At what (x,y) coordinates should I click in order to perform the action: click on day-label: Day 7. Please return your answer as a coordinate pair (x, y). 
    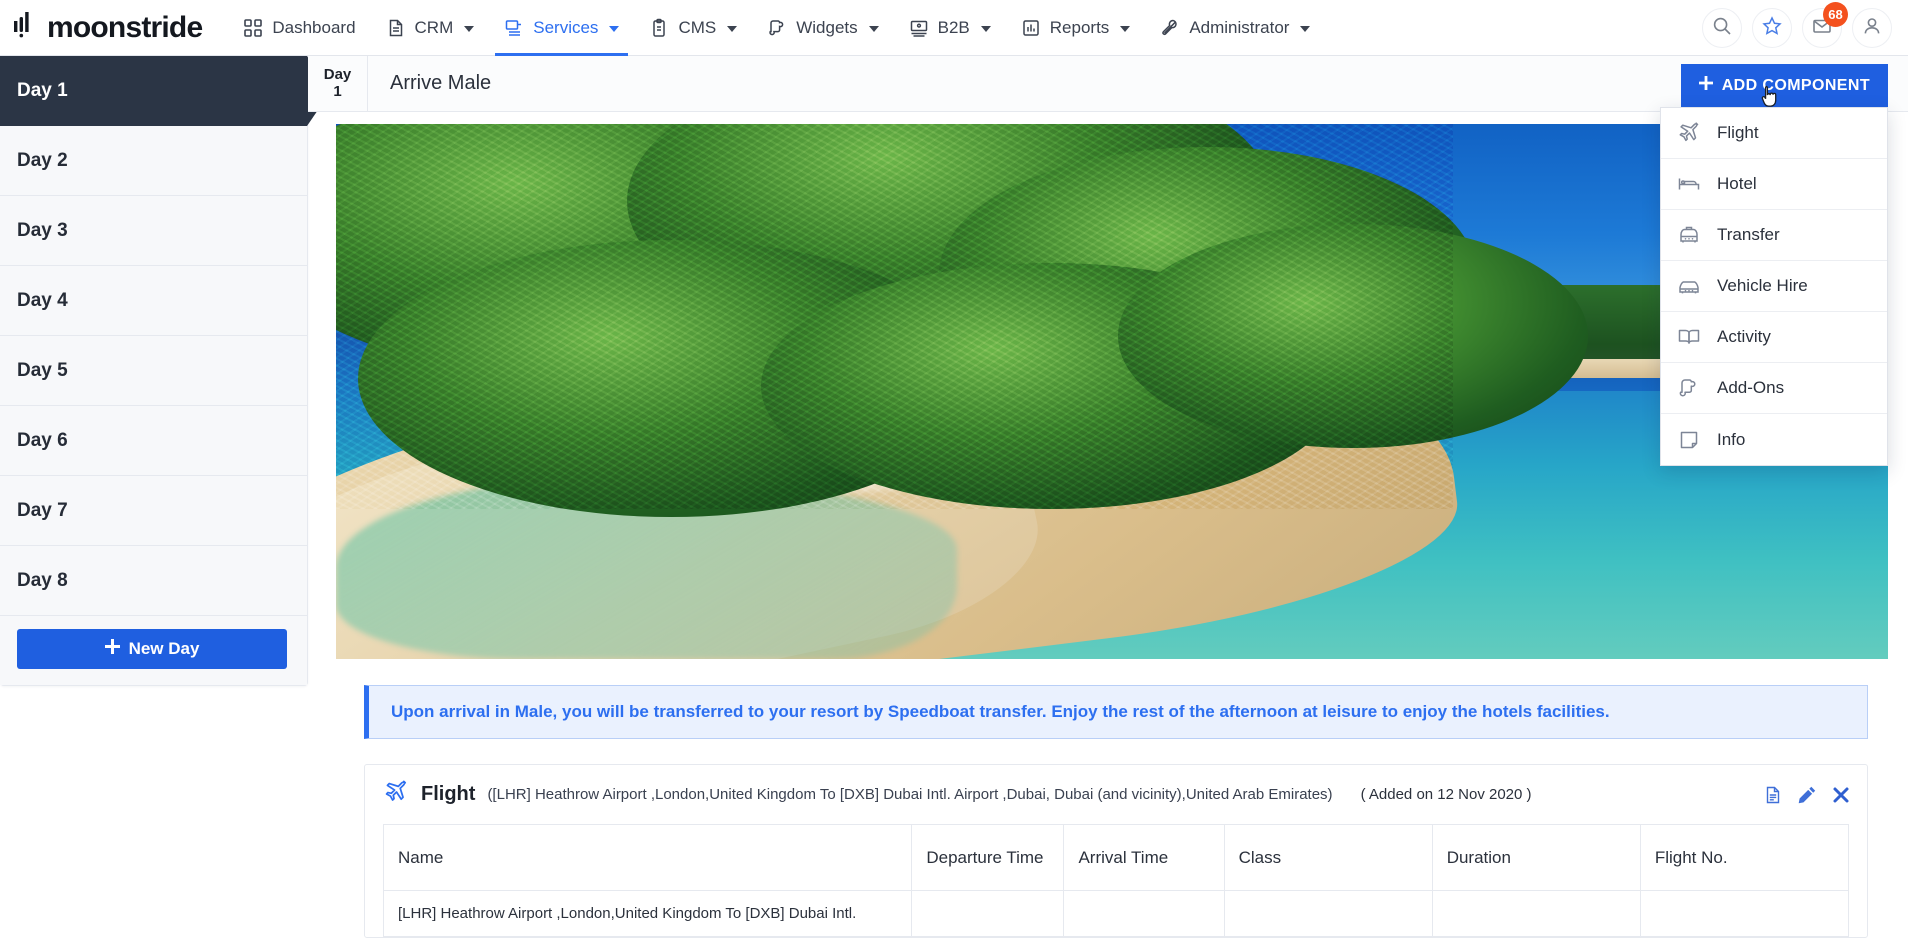
    Looking at the image, I should click on (42, 510).